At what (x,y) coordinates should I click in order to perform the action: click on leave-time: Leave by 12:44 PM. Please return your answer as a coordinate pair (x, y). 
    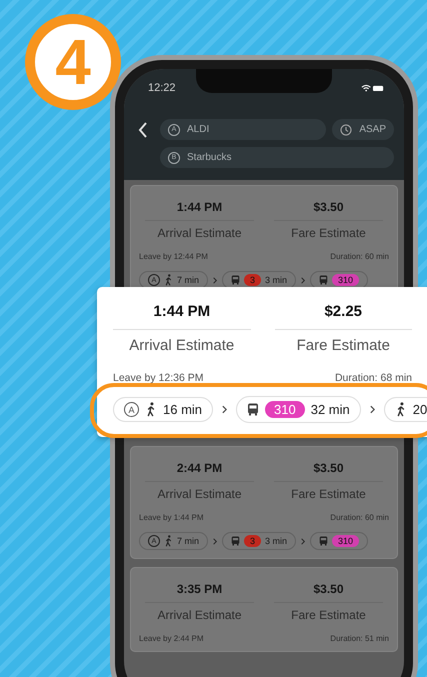
    Looking at the image, I should click on (173, 256).